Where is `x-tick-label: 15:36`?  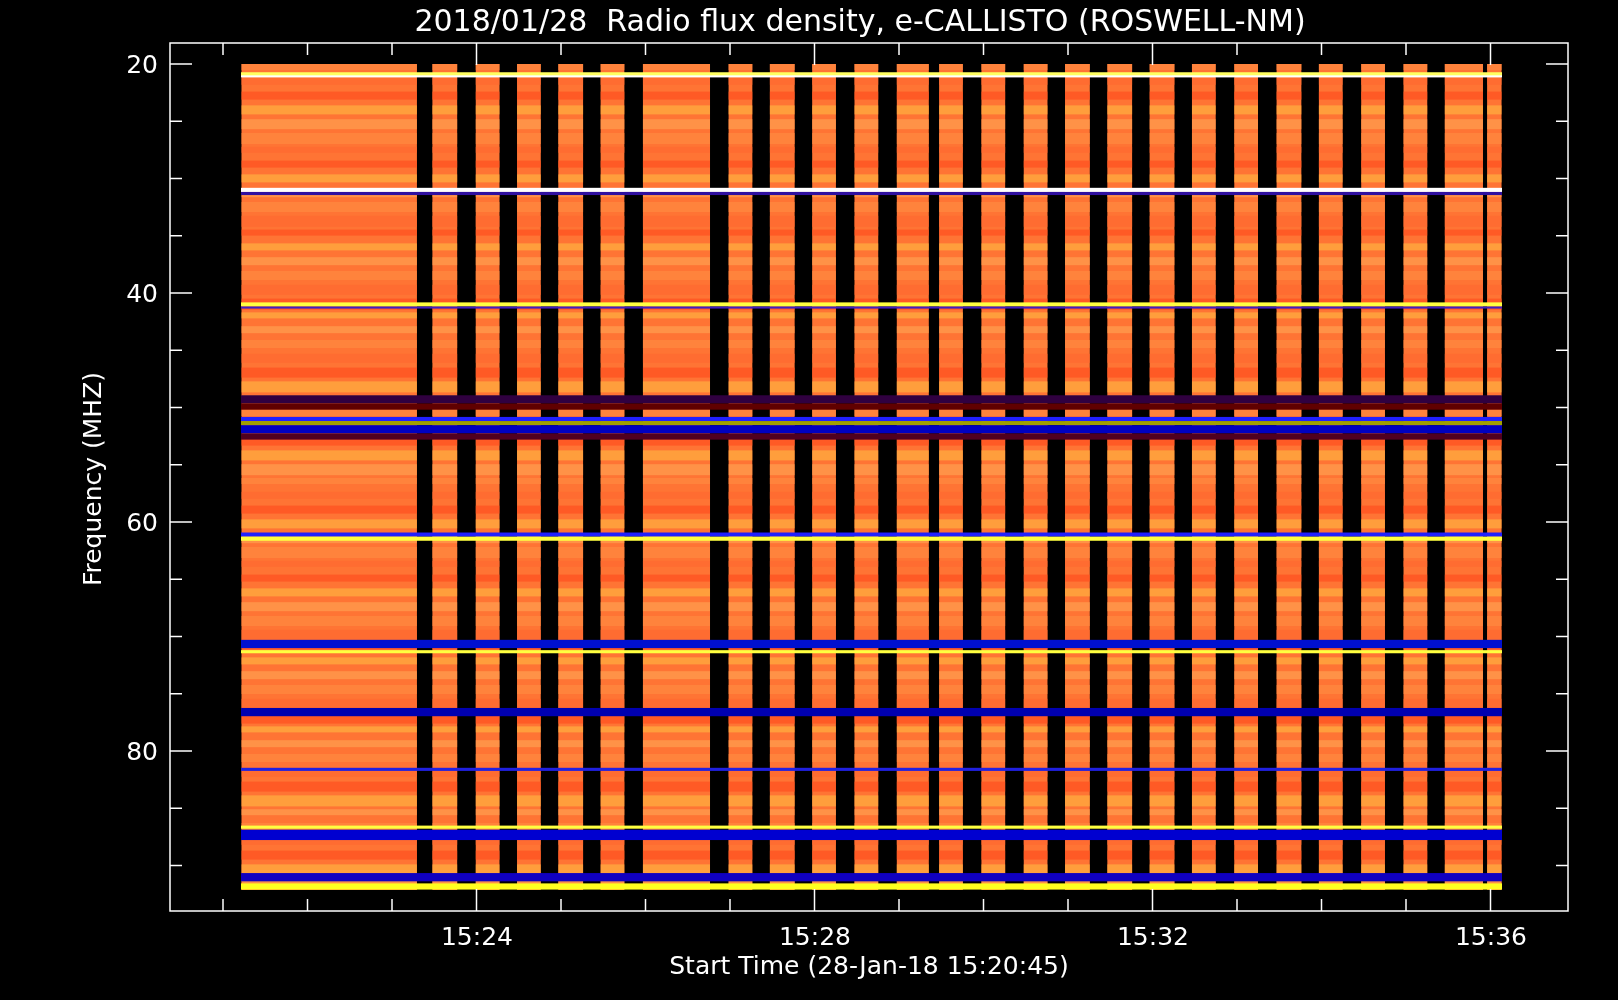
x-tick-label: 15:36 is located at coordinates (1491, 936).